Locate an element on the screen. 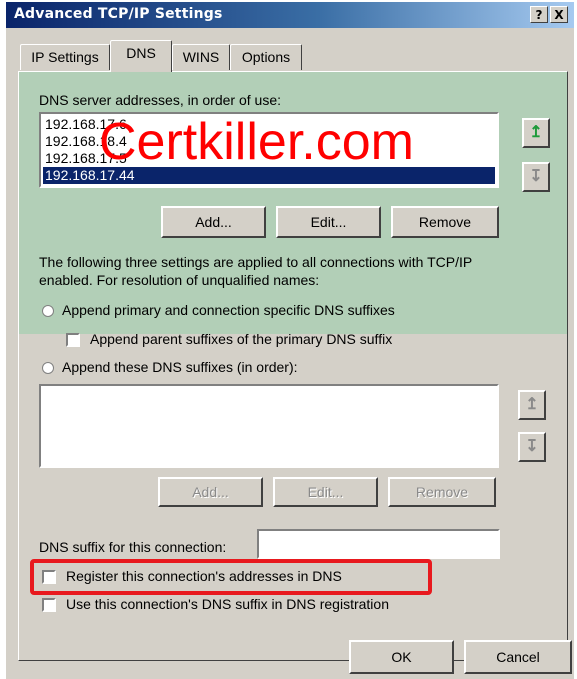  window-title: Advanced TCP/IP Settings is located at coordinates (118, 14).